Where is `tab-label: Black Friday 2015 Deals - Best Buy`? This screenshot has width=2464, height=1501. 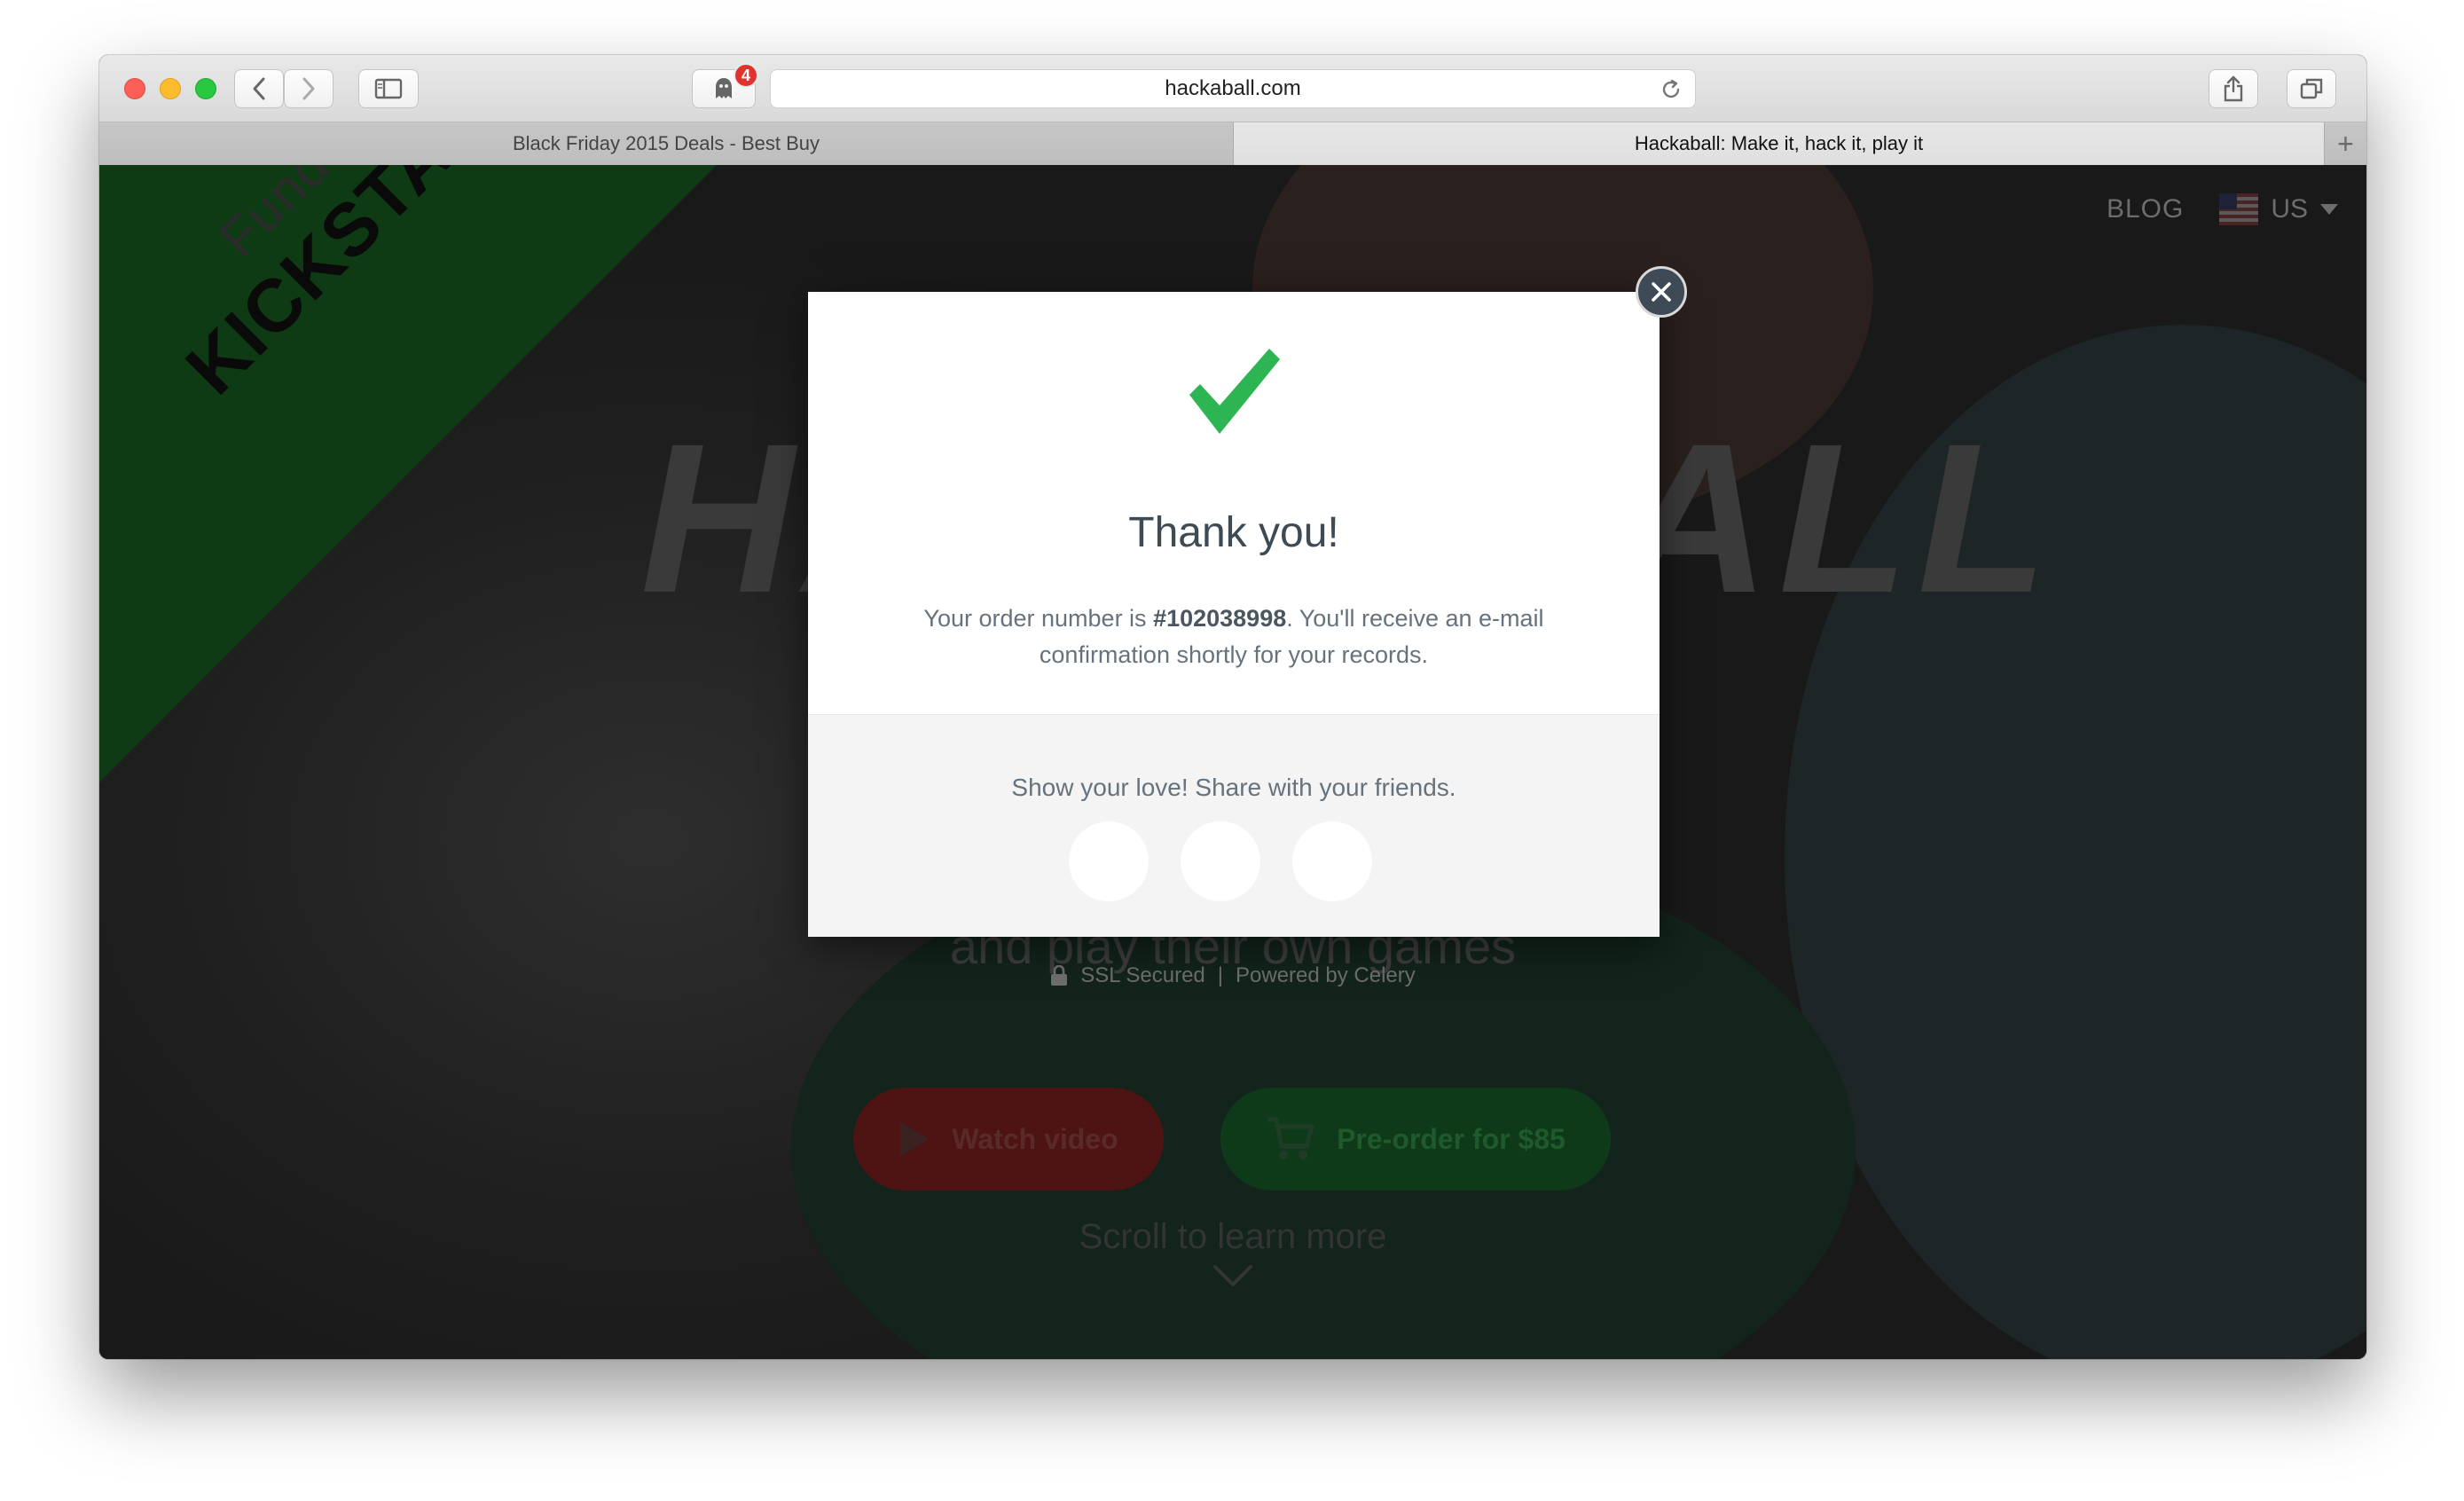 tab-label: Black Friday 2015 Deals - Best Buy is located at coordinates (666, 143).